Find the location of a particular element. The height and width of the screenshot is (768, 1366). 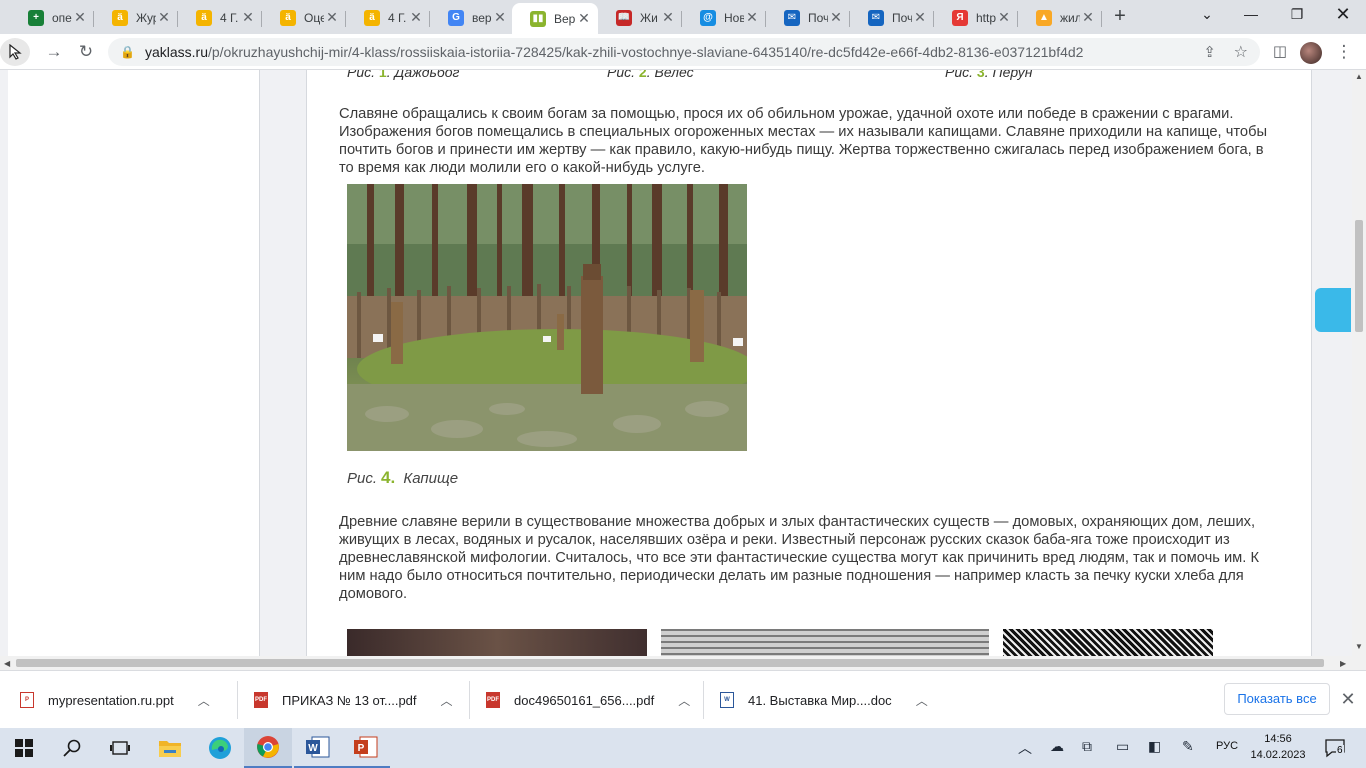

file-explorer-icon is located at coordinates (170, 748).